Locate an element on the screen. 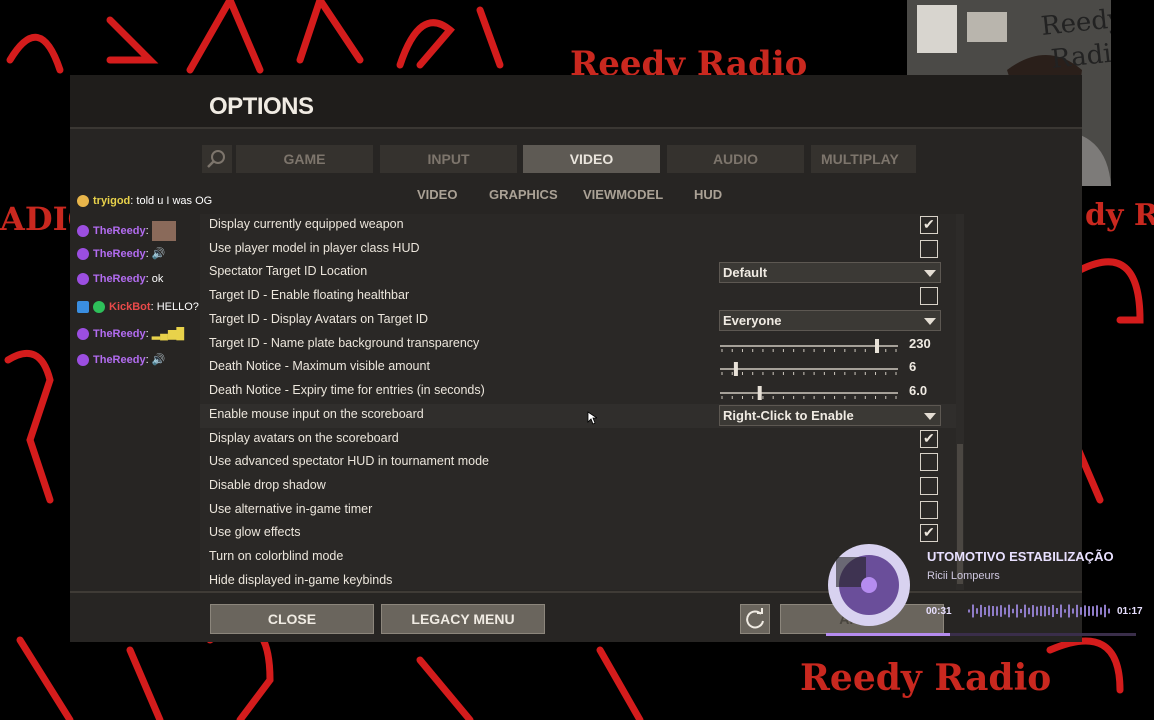 This screenshot has height=720, width=1154. tab-input: INPUT is located at coordinates (448, 159).